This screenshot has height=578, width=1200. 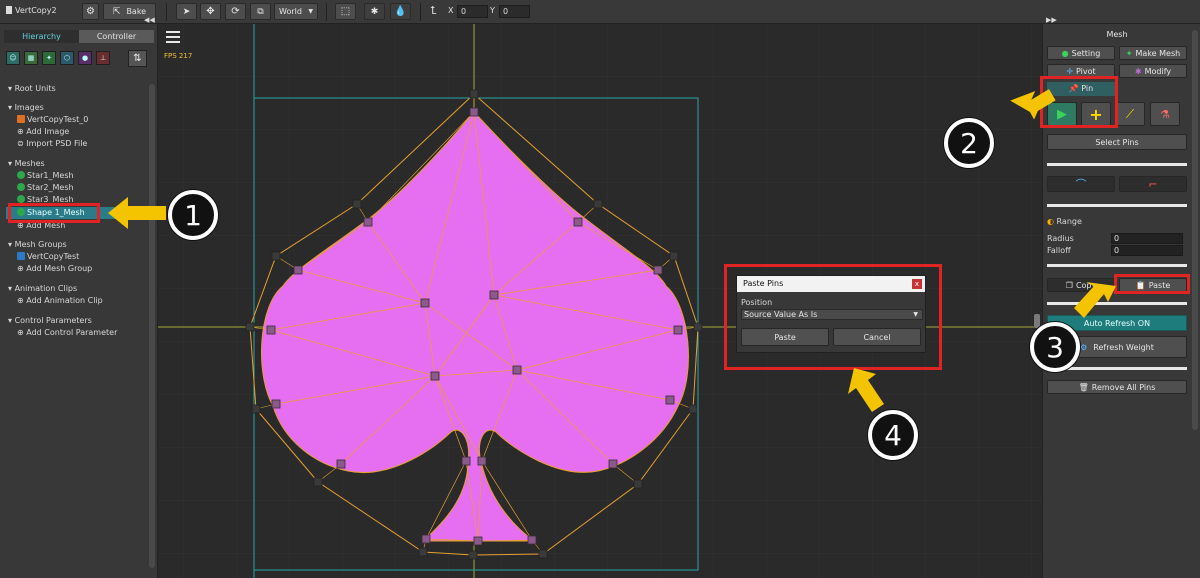 I want to click on callout-1: 1, so click(x=193, y=215).